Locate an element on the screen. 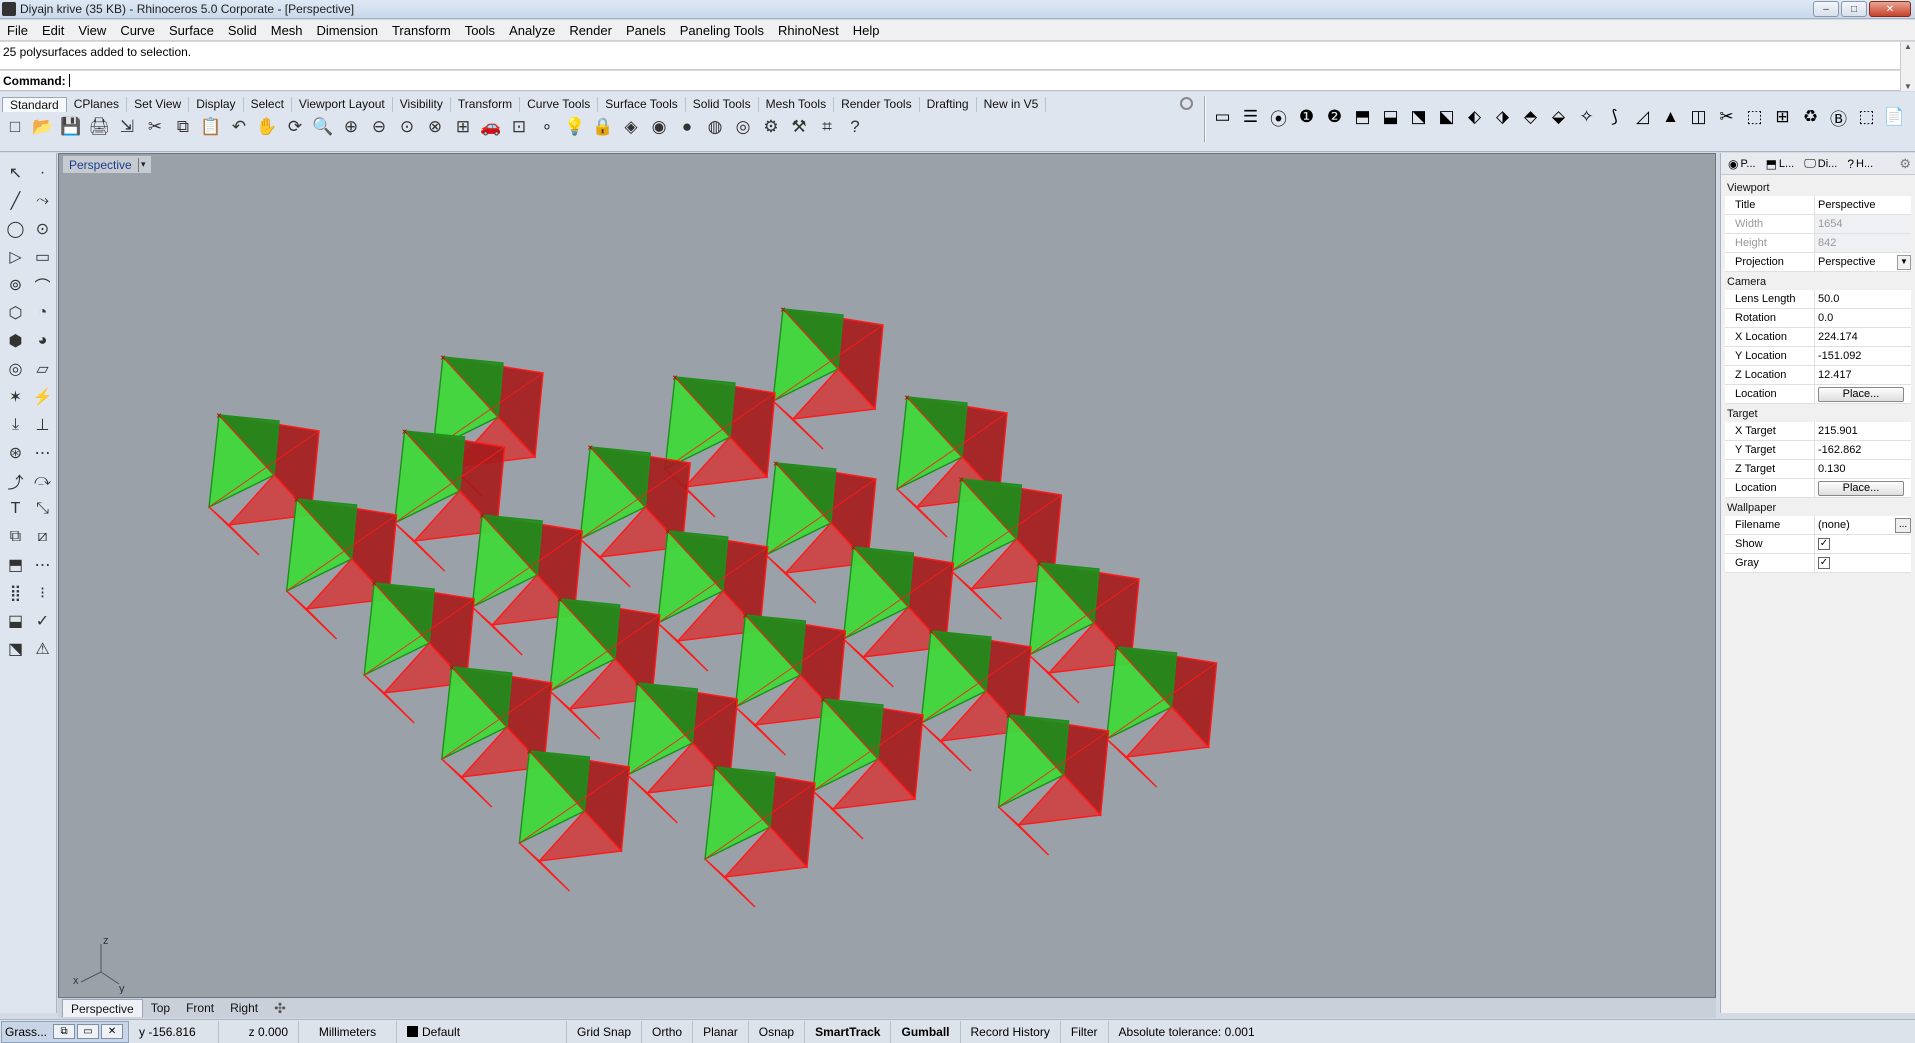 The height and width of the screenshot is (1043, 1915). rhino-app-icon is located at coordinates (9, 9).